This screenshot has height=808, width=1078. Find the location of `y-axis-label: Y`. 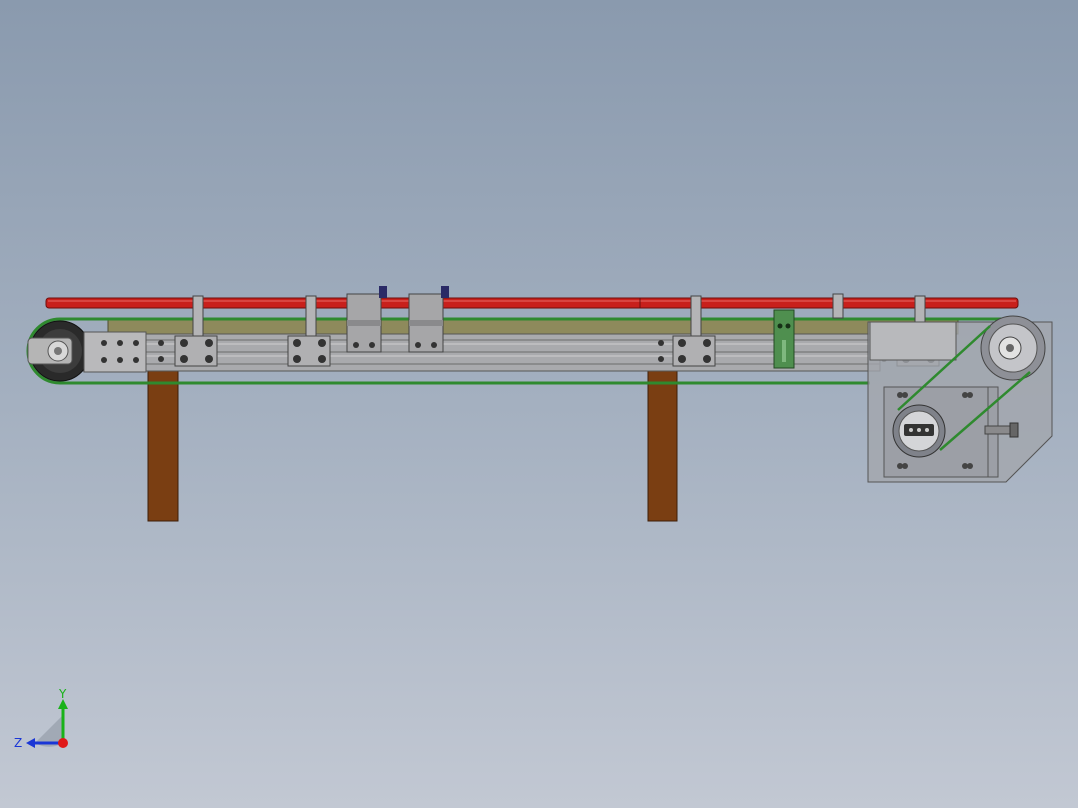

y-axis-label: Y is located at coordinates (62, 694).